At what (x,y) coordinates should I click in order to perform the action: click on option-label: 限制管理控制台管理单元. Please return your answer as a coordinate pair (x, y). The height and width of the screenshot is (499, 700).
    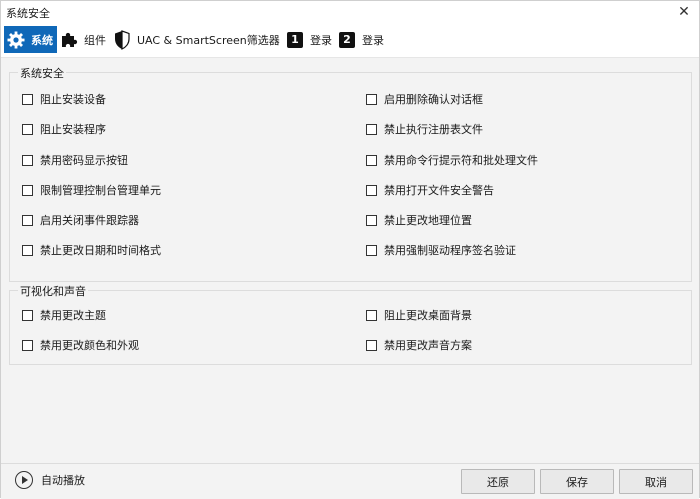
    Looking at the image, I should click on (100, 190).